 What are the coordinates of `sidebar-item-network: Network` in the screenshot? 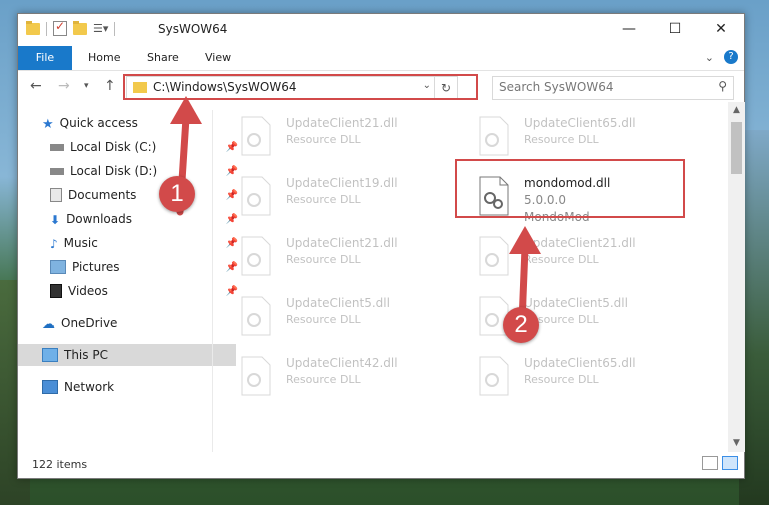 It's located at (127, 387).